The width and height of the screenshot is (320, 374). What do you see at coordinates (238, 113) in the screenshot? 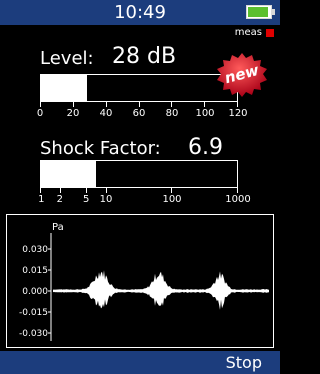
I see `level-tick-label: 120` at bounding box center [238, 113].